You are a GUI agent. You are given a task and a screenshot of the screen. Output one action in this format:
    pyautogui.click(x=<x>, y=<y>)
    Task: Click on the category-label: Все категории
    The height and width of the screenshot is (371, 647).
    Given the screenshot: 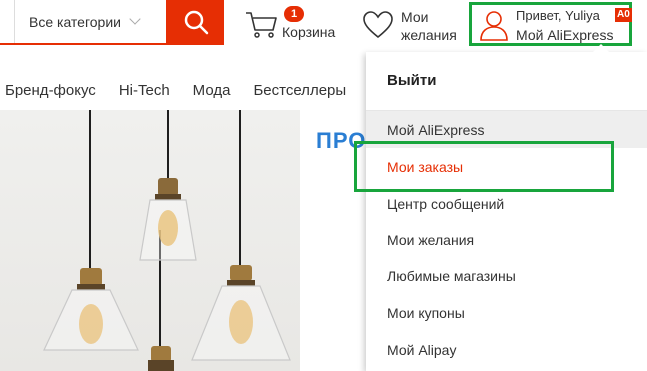 What is the action you would take?
    pyautogui.click(x=75, y=21)
    